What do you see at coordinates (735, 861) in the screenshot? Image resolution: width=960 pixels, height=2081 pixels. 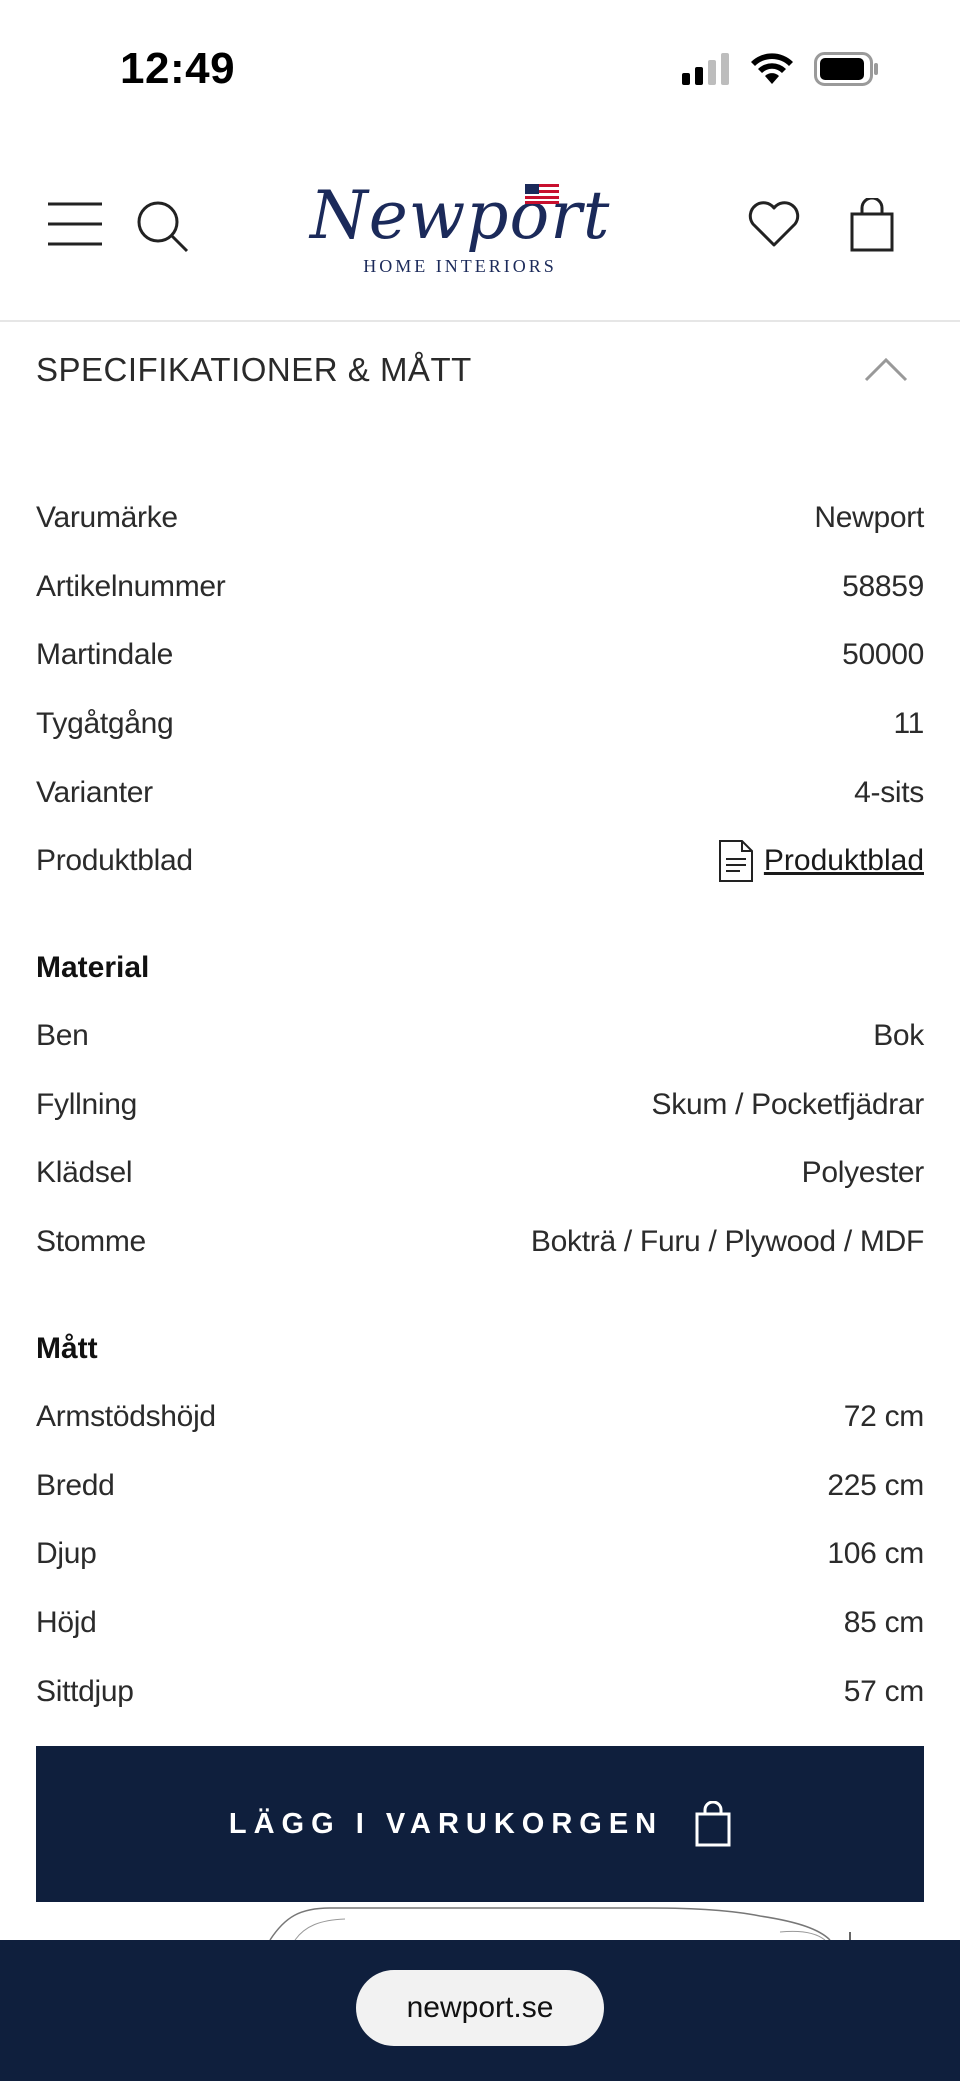 I see `document-icon` at bounding box center [735, 861].